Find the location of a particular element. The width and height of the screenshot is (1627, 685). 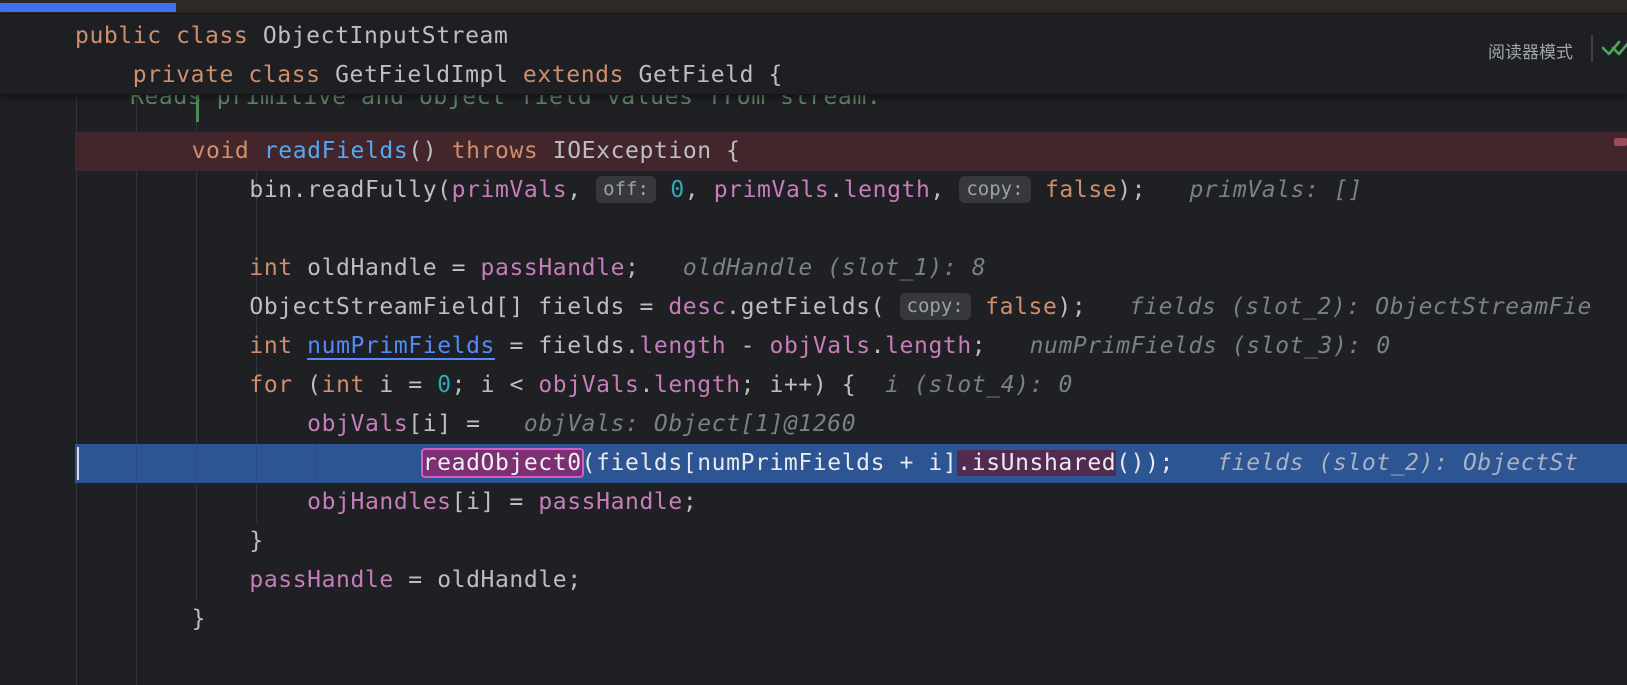

code-token: .getFields( is located at coordinates (813, 307).